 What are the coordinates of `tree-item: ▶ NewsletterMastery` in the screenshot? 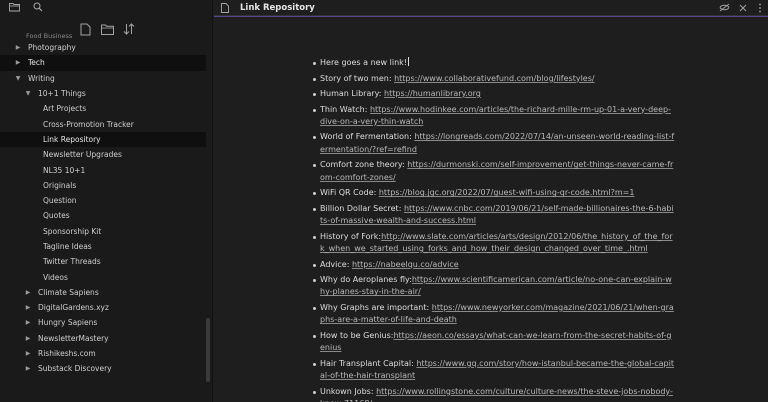 It's located at (103, 338).